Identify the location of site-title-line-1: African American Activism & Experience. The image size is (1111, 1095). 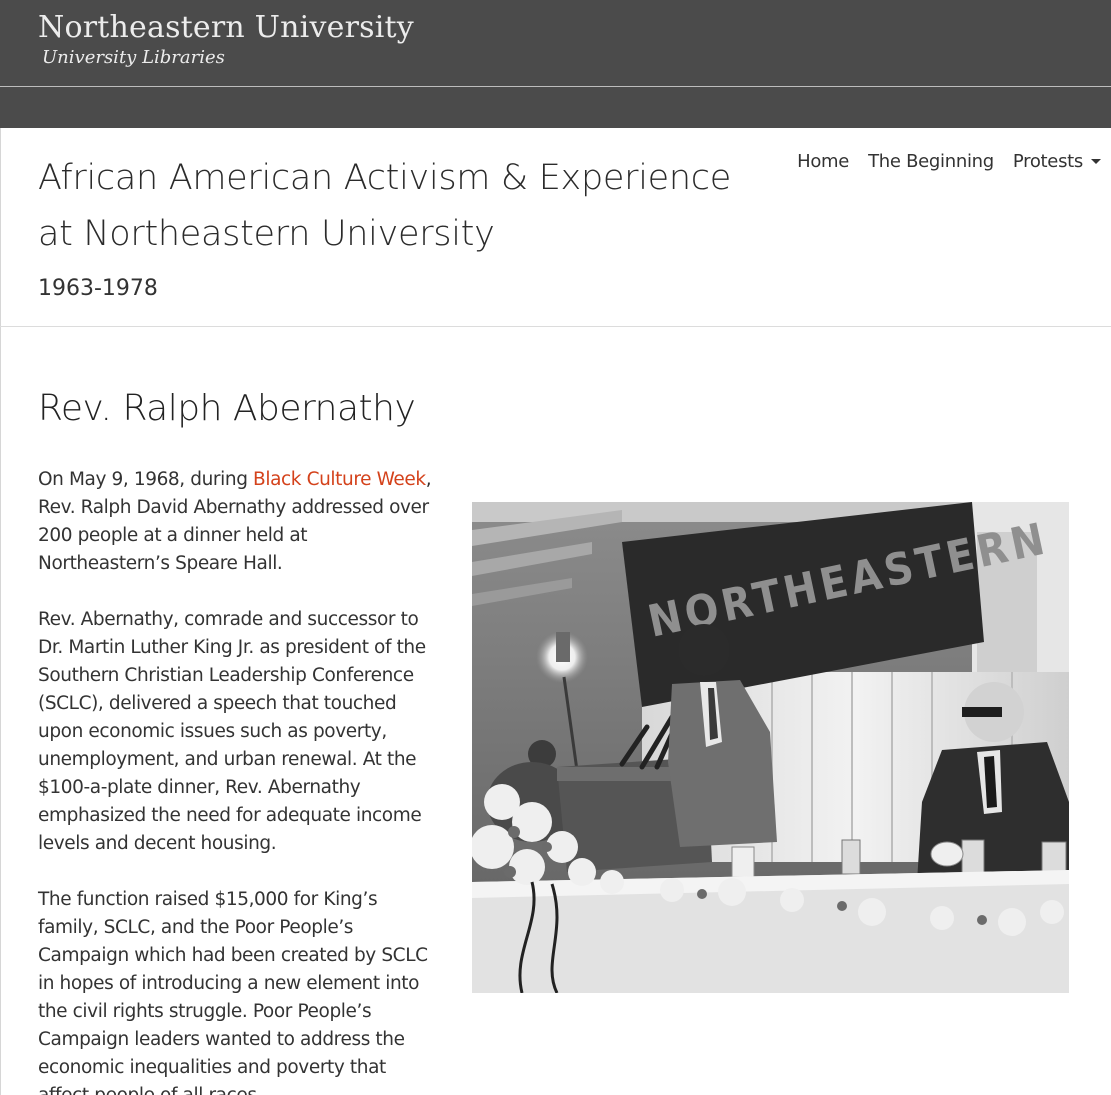
(384, 178).